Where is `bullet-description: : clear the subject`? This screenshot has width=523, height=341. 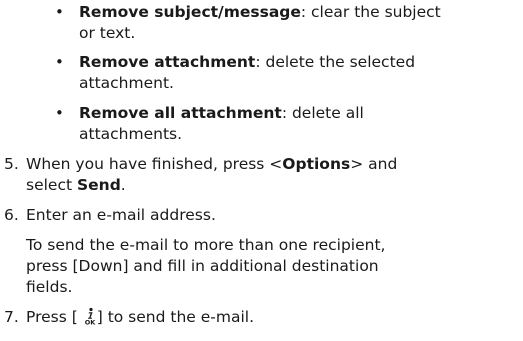
bullet-description: : clear the subject is located at coordinates (370, 12).